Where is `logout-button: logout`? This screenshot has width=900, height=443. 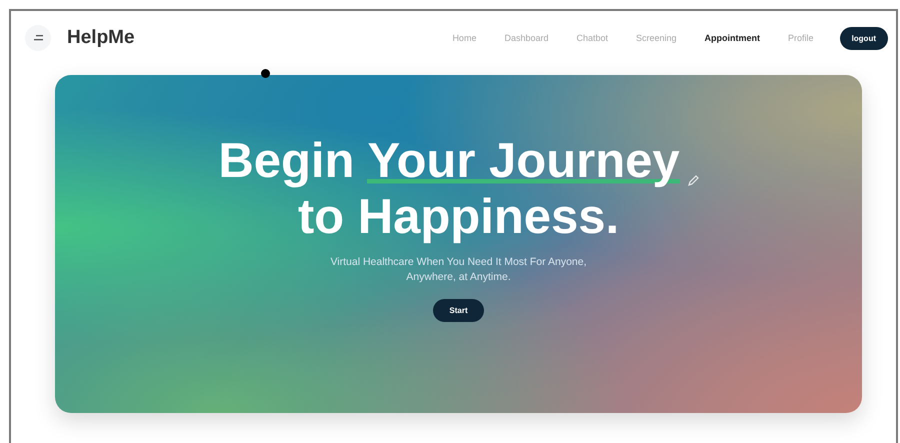 logout-button: logout is located at coordinates (864, 38).